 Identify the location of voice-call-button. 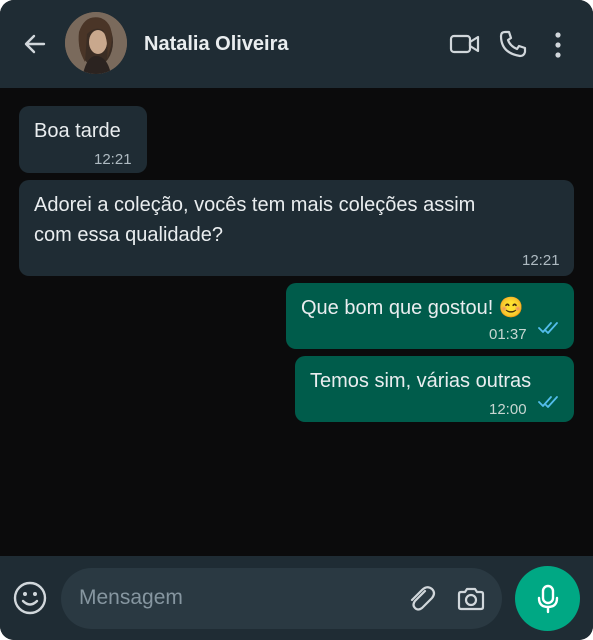
(513, 44).